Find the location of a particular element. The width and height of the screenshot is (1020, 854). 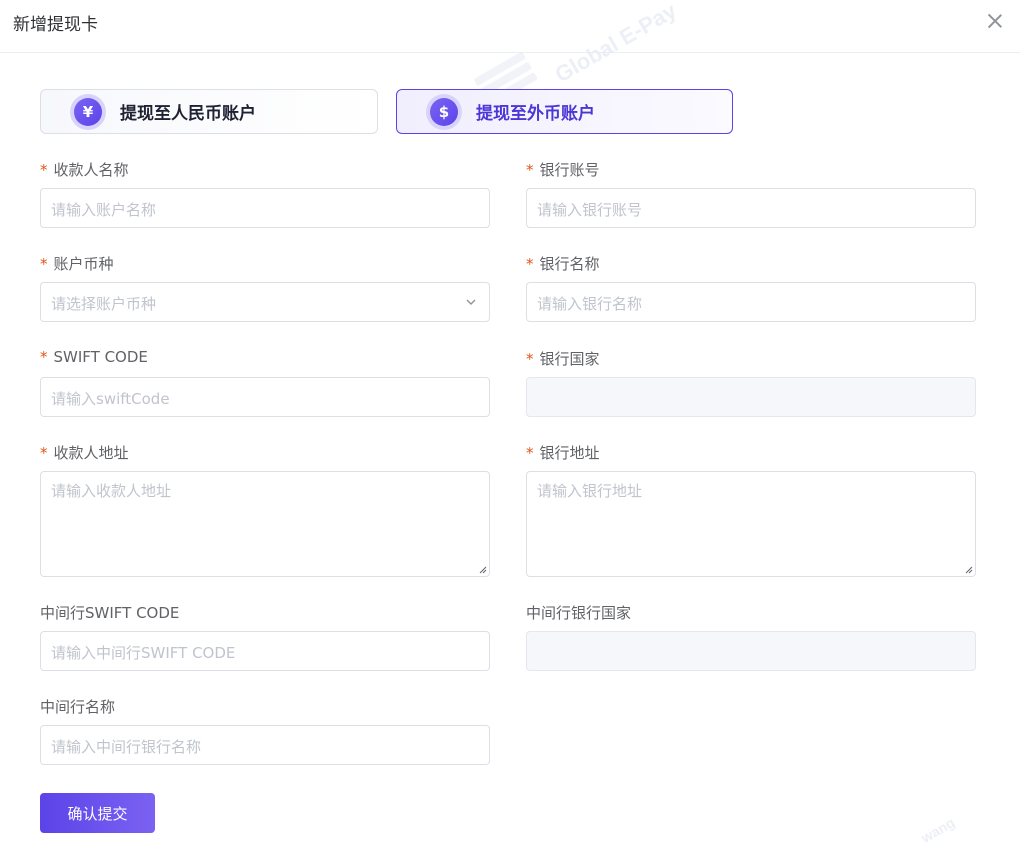

bank-name-input: 请输入银行名称 is located at coordinates (751, 302).